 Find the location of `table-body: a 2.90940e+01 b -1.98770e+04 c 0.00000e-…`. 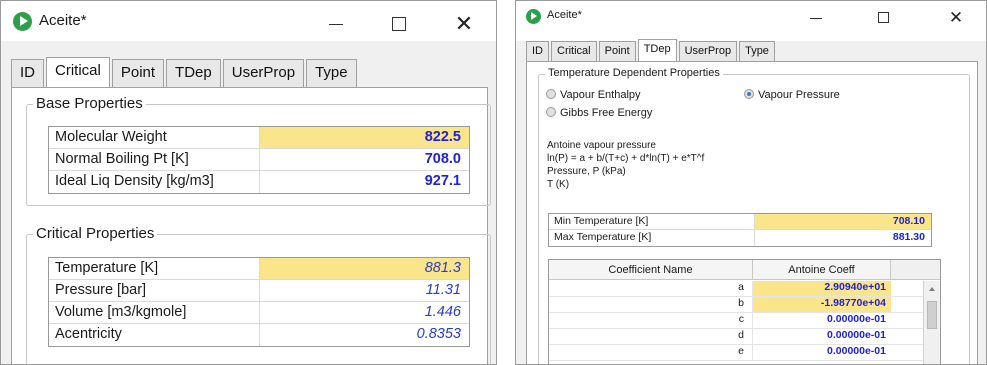

table-body: a 2.90940e+01 b -1.98770e+04 c 0.00000e-… is located at coordinates (736, 321).